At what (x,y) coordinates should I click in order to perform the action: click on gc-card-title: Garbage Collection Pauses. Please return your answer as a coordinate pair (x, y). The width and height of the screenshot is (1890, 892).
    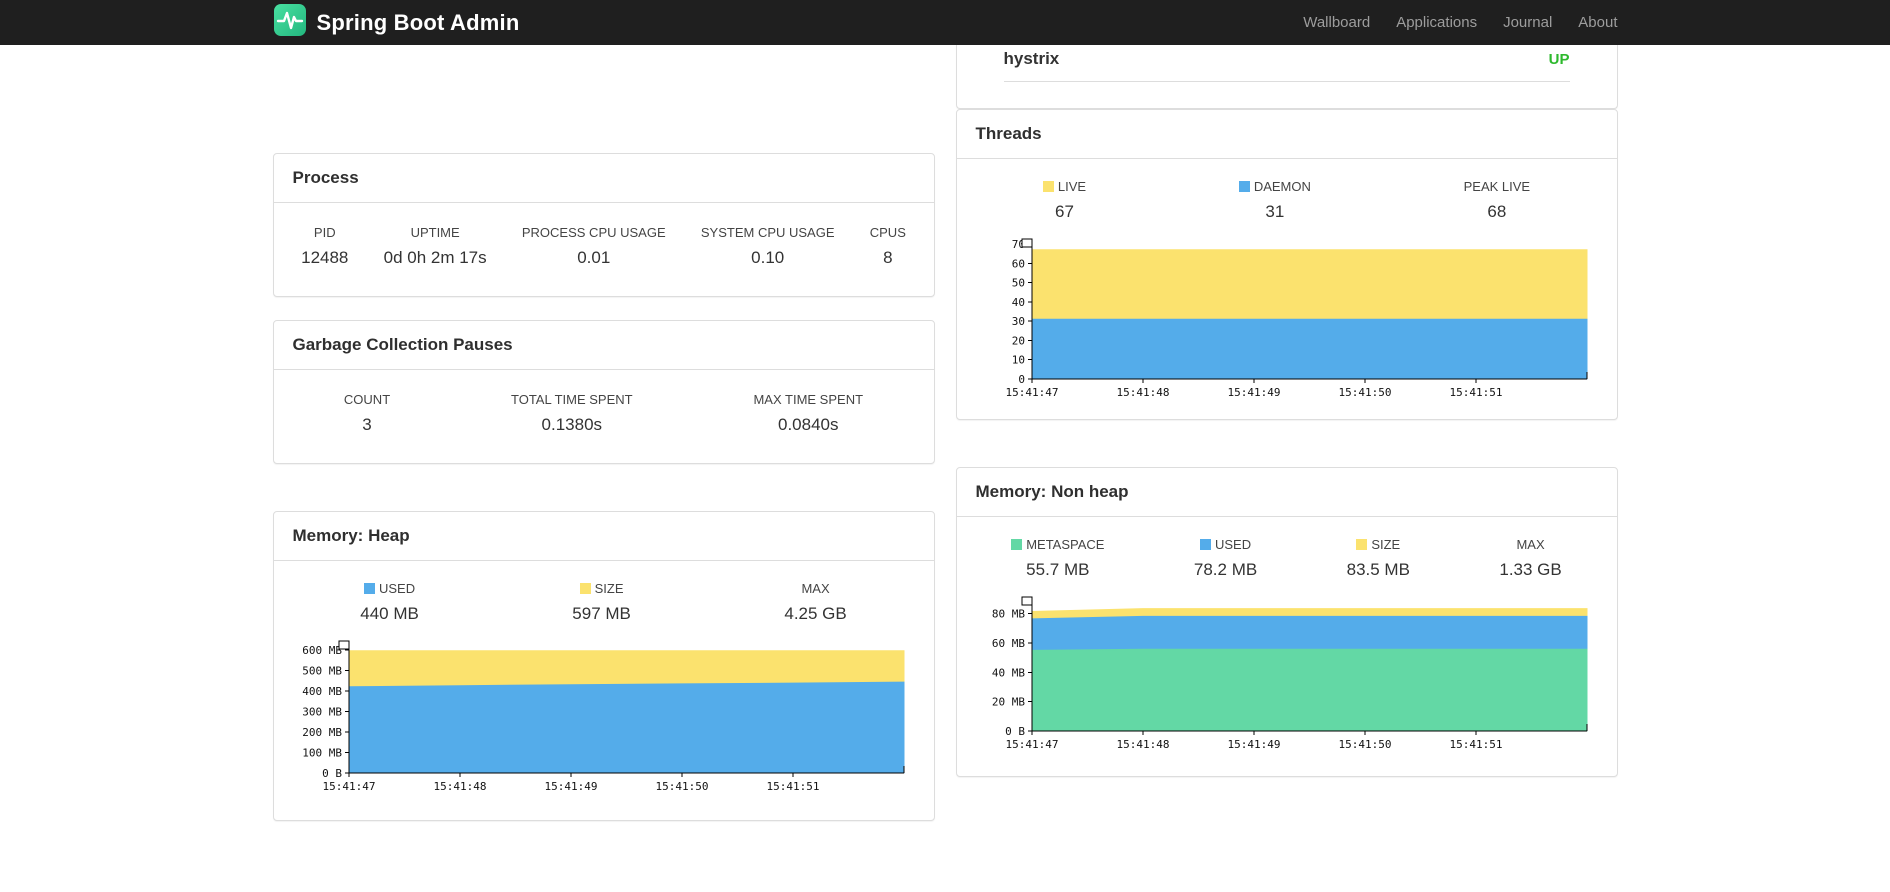
    Looking at the image, I should click on (603, 345).